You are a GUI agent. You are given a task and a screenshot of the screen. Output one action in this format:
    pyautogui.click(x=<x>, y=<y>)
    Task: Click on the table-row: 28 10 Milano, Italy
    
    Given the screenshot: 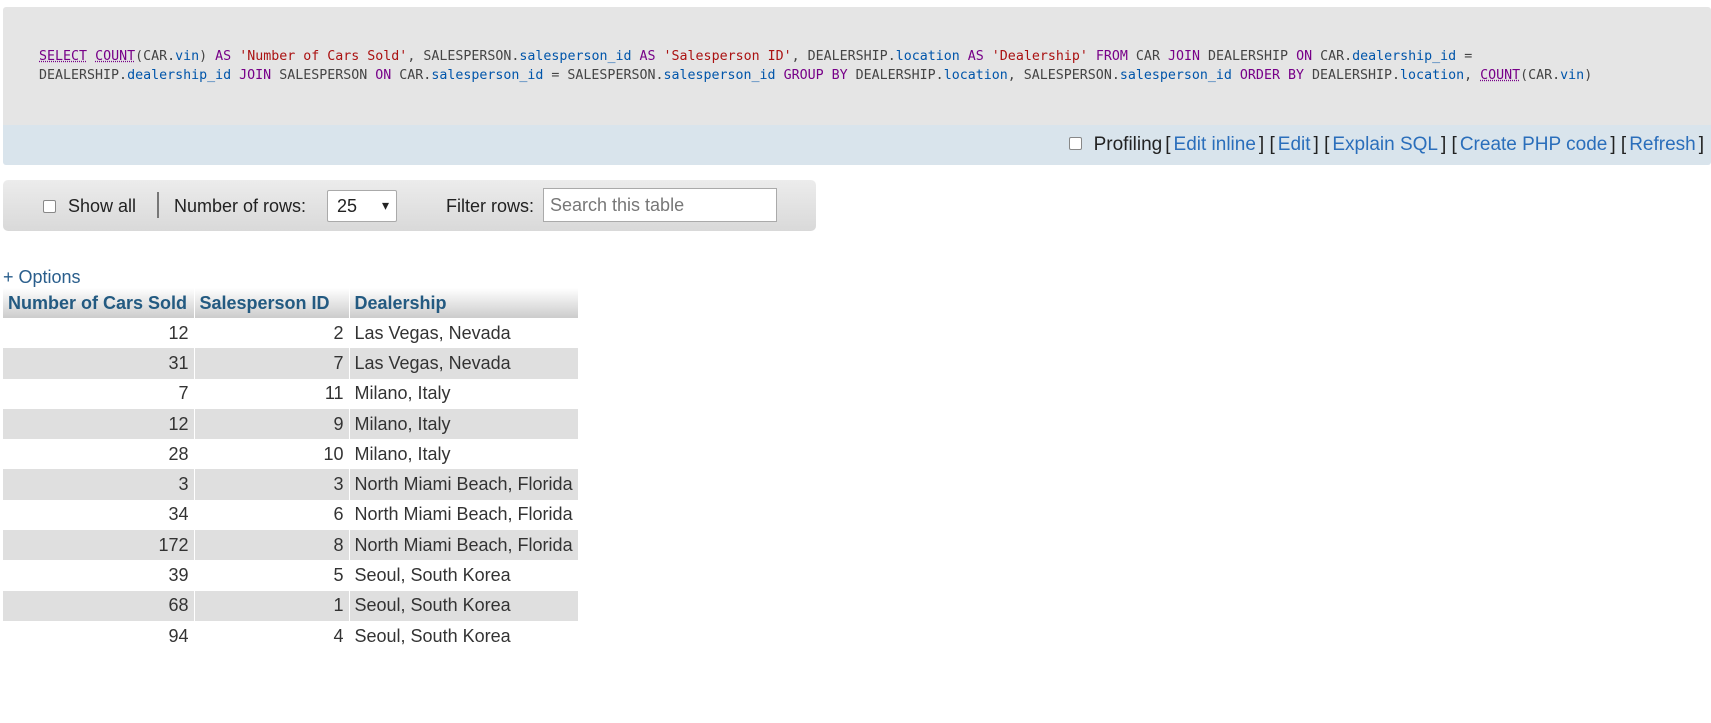 What is the action you would take?
    pyautogui.click(x=291, y=454)
    